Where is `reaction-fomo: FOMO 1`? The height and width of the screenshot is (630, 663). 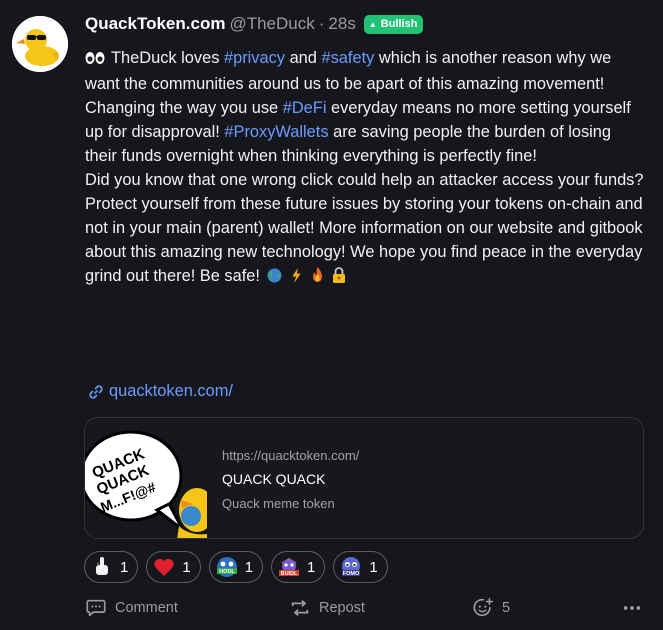 reaction-fomo: FOMO 1 is located at coordinates (360, 567).